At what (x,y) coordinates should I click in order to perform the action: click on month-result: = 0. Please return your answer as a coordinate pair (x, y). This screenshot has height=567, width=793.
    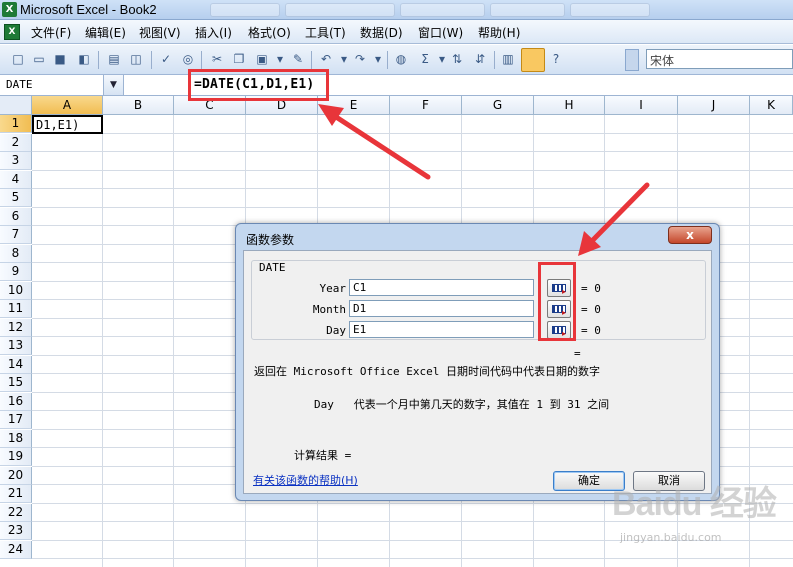
    Looking at the image, I should click on (591, 309).